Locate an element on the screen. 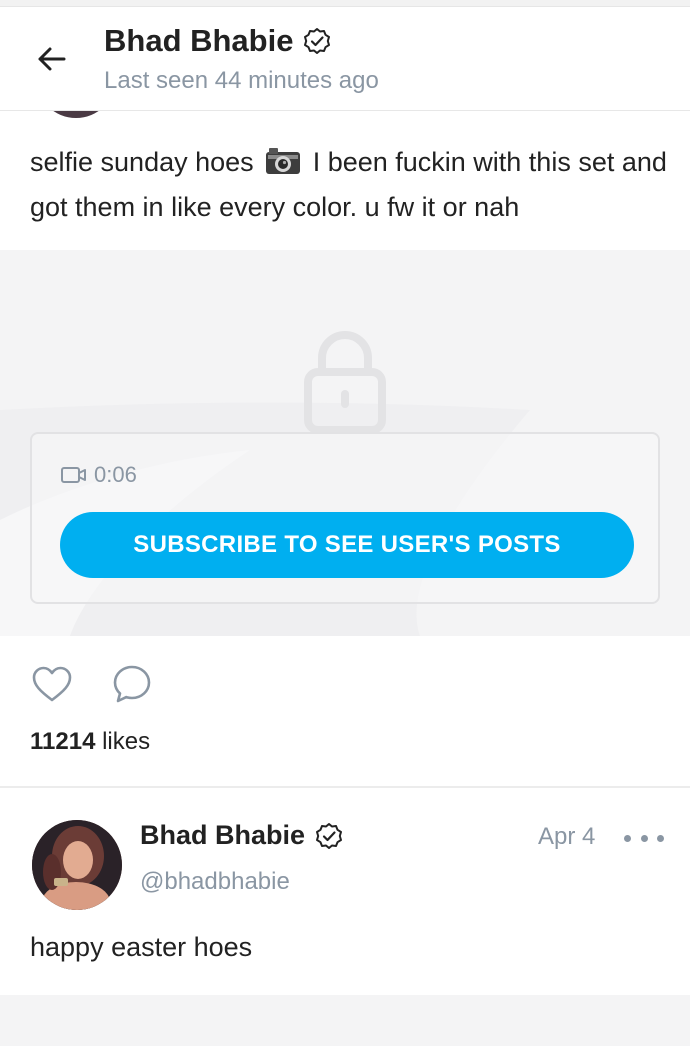  post-text-start: selfie sunday hoes is located at coordinates (142, 162).